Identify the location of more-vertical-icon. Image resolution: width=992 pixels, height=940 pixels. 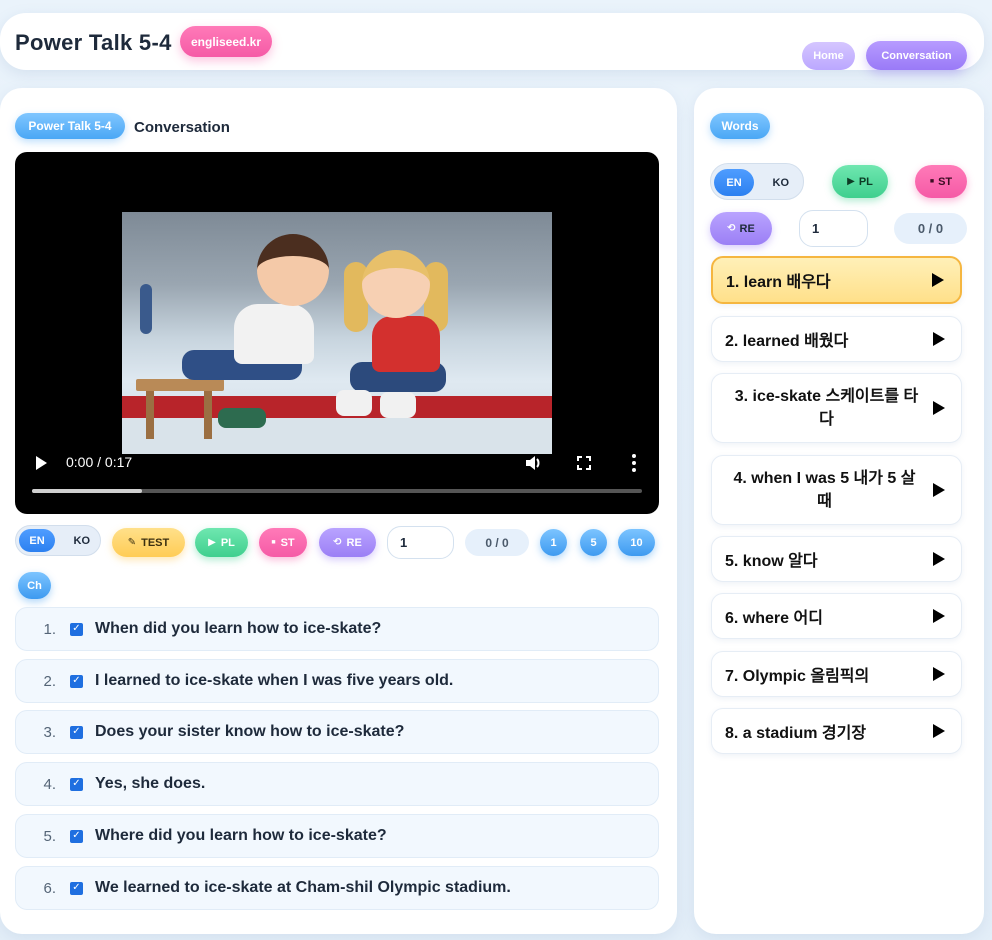
(634, 463).